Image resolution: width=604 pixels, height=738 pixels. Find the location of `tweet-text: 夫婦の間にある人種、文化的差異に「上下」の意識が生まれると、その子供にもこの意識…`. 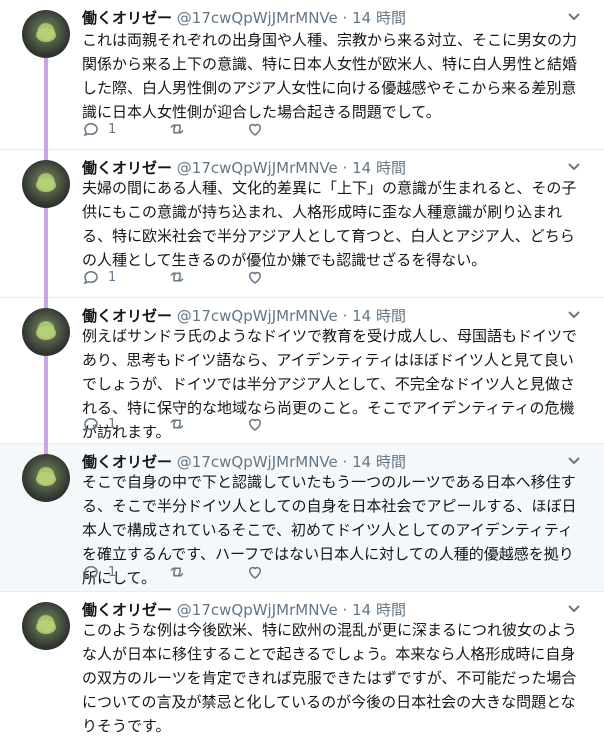

tweet-text: 夫婦の間にある人種、文化的差異に「上下」の意識が生まれると、その子供にもこの意識… is located at coordinates (329, 224).